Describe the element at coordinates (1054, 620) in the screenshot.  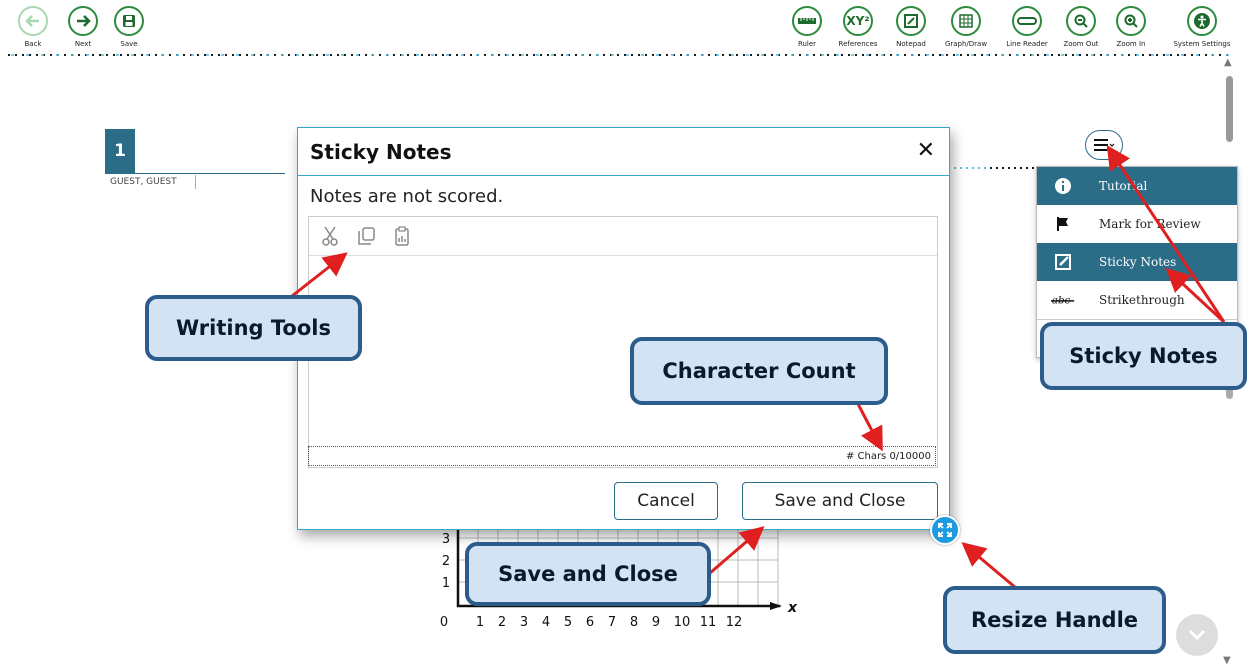
I see `callout-resize-handle: Resize Handle` at that location.